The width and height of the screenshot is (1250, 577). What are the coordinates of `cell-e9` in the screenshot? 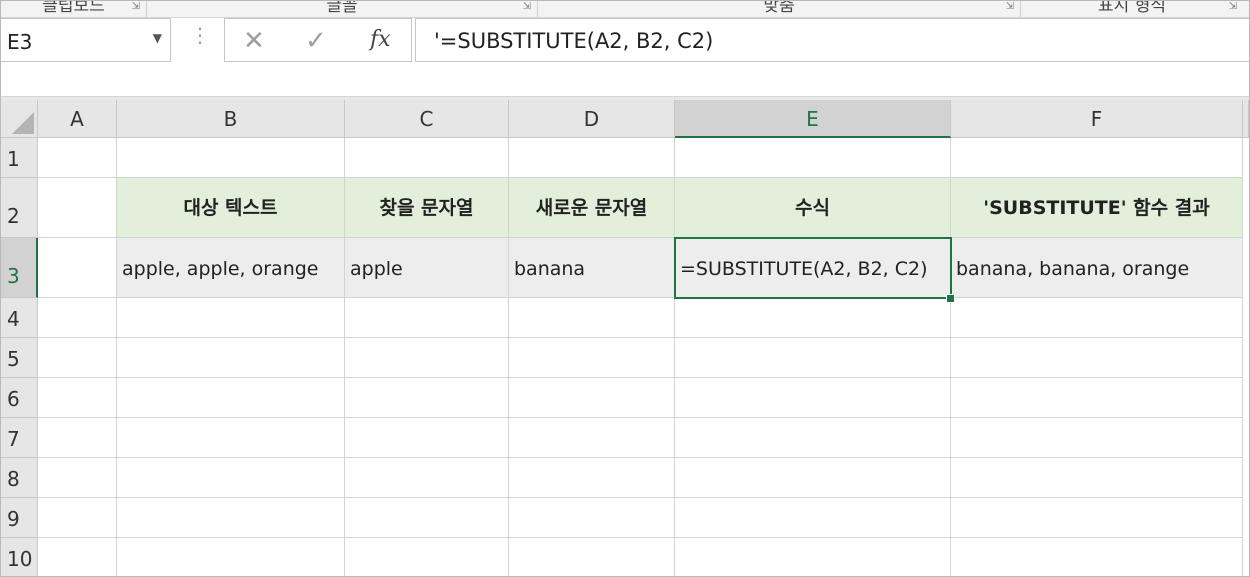 It's located at (813, 518).